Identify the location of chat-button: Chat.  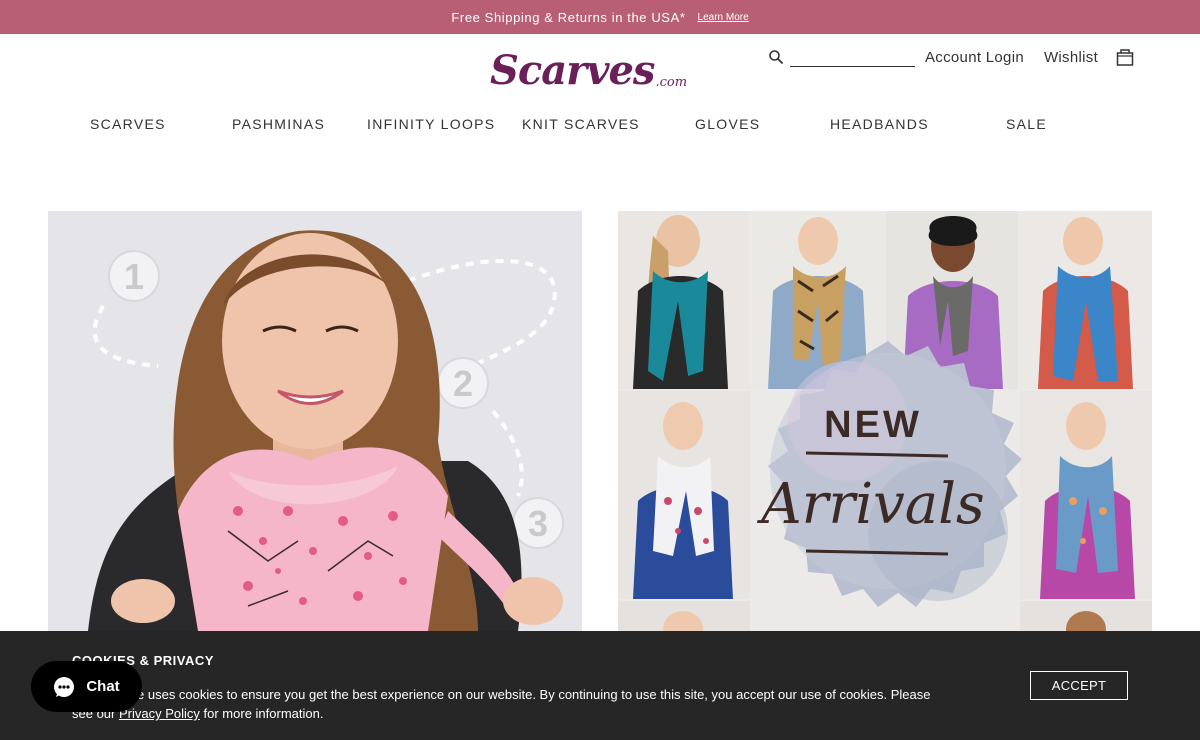
(86, 686).